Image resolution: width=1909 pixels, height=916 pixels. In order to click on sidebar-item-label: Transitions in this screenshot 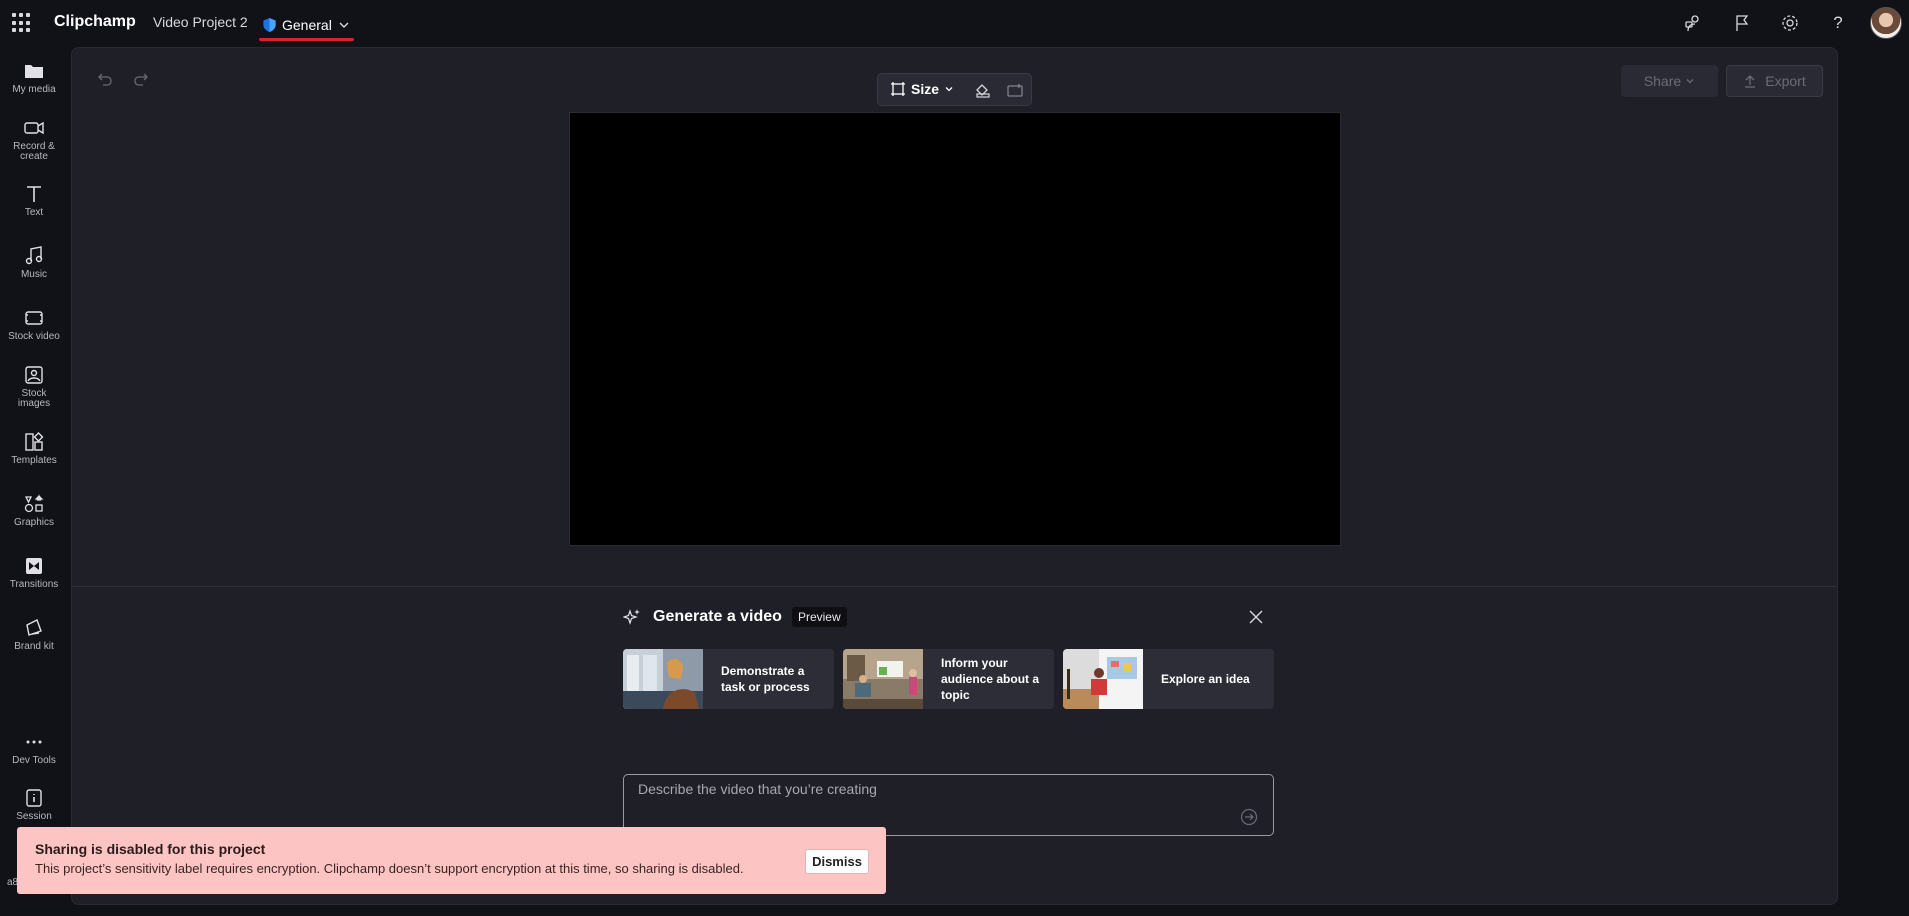, I will do `click(34, 584)`.